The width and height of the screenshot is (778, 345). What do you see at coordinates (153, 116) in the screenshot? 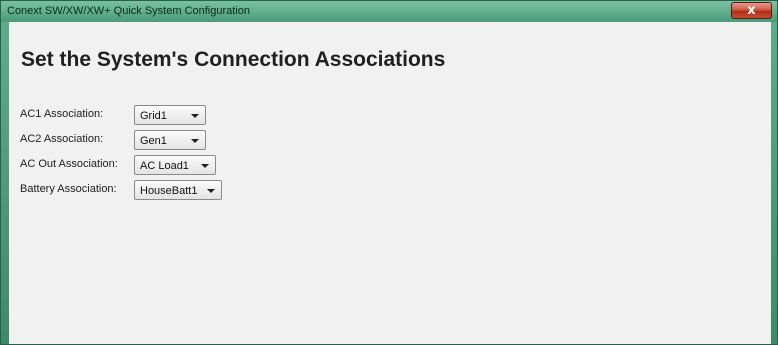
I see `ac1-association-value: Grid1` at bounding box center [153, 116].